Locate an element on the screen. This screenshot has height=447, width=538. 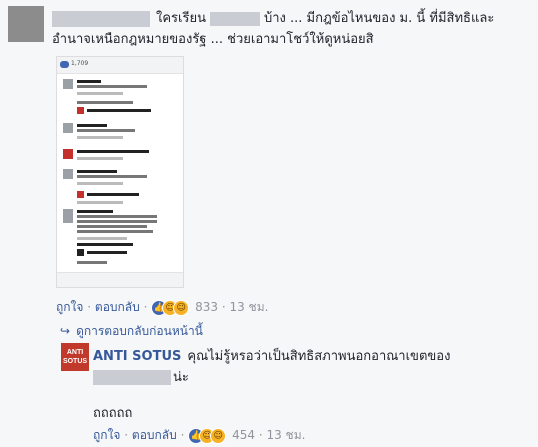
image-reaction-bar: 1,709 is located at coordinates (120, 65).